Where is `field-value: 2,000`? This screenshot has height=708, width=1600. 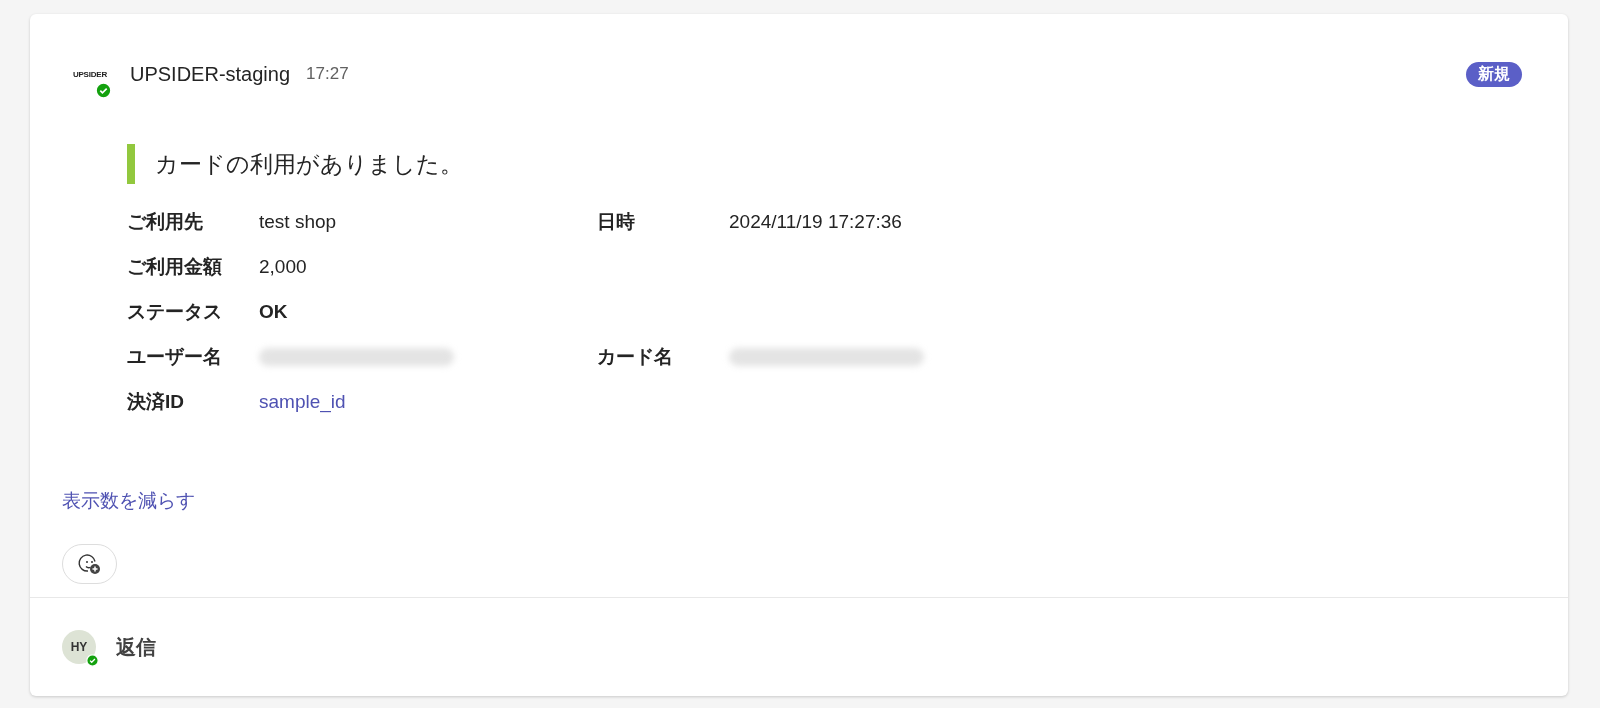 field-value: 2,000 is located at coordinates (283, 267).